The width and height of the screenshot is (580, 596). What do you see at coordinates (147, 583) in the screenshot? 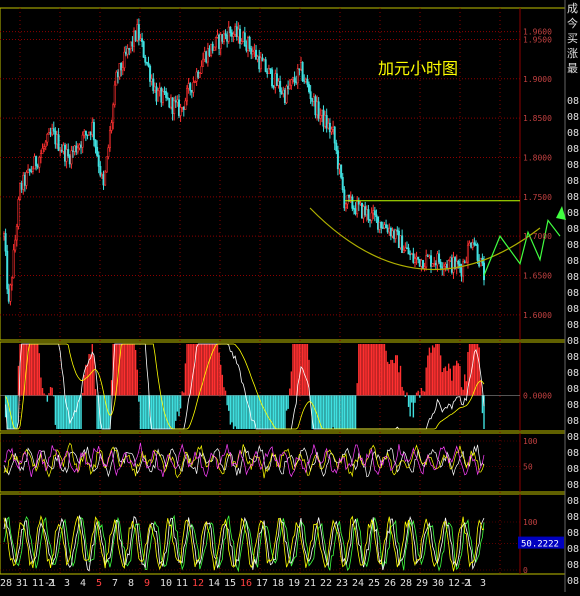
I see `x-tick-label: 9` at bounding box center [147, 583].